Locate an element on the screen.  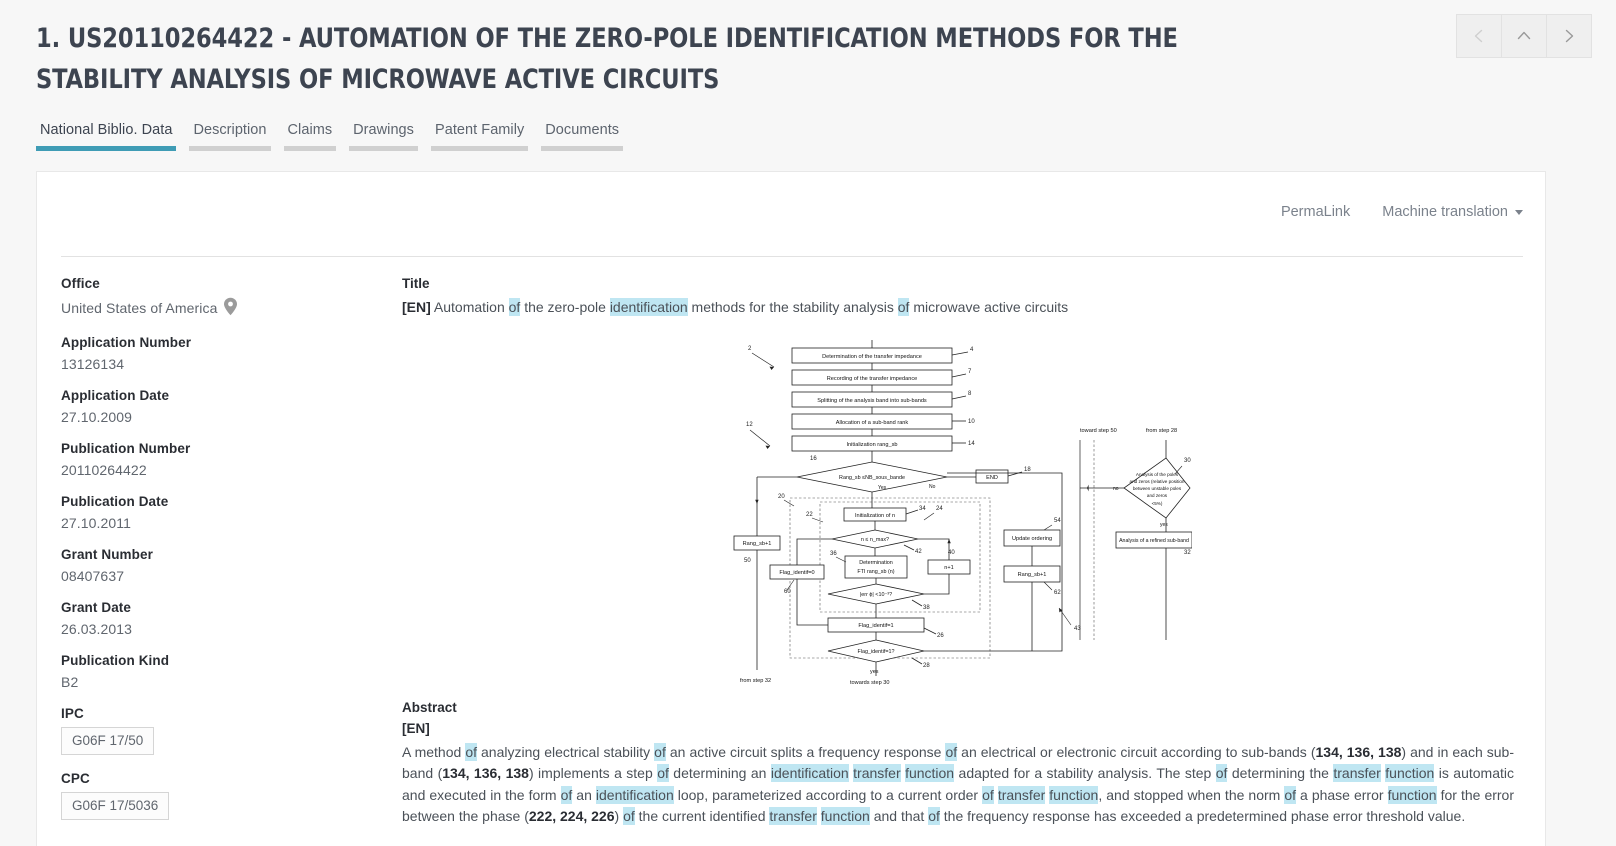
svg-text: 34 is located at coordinates (922, 509).